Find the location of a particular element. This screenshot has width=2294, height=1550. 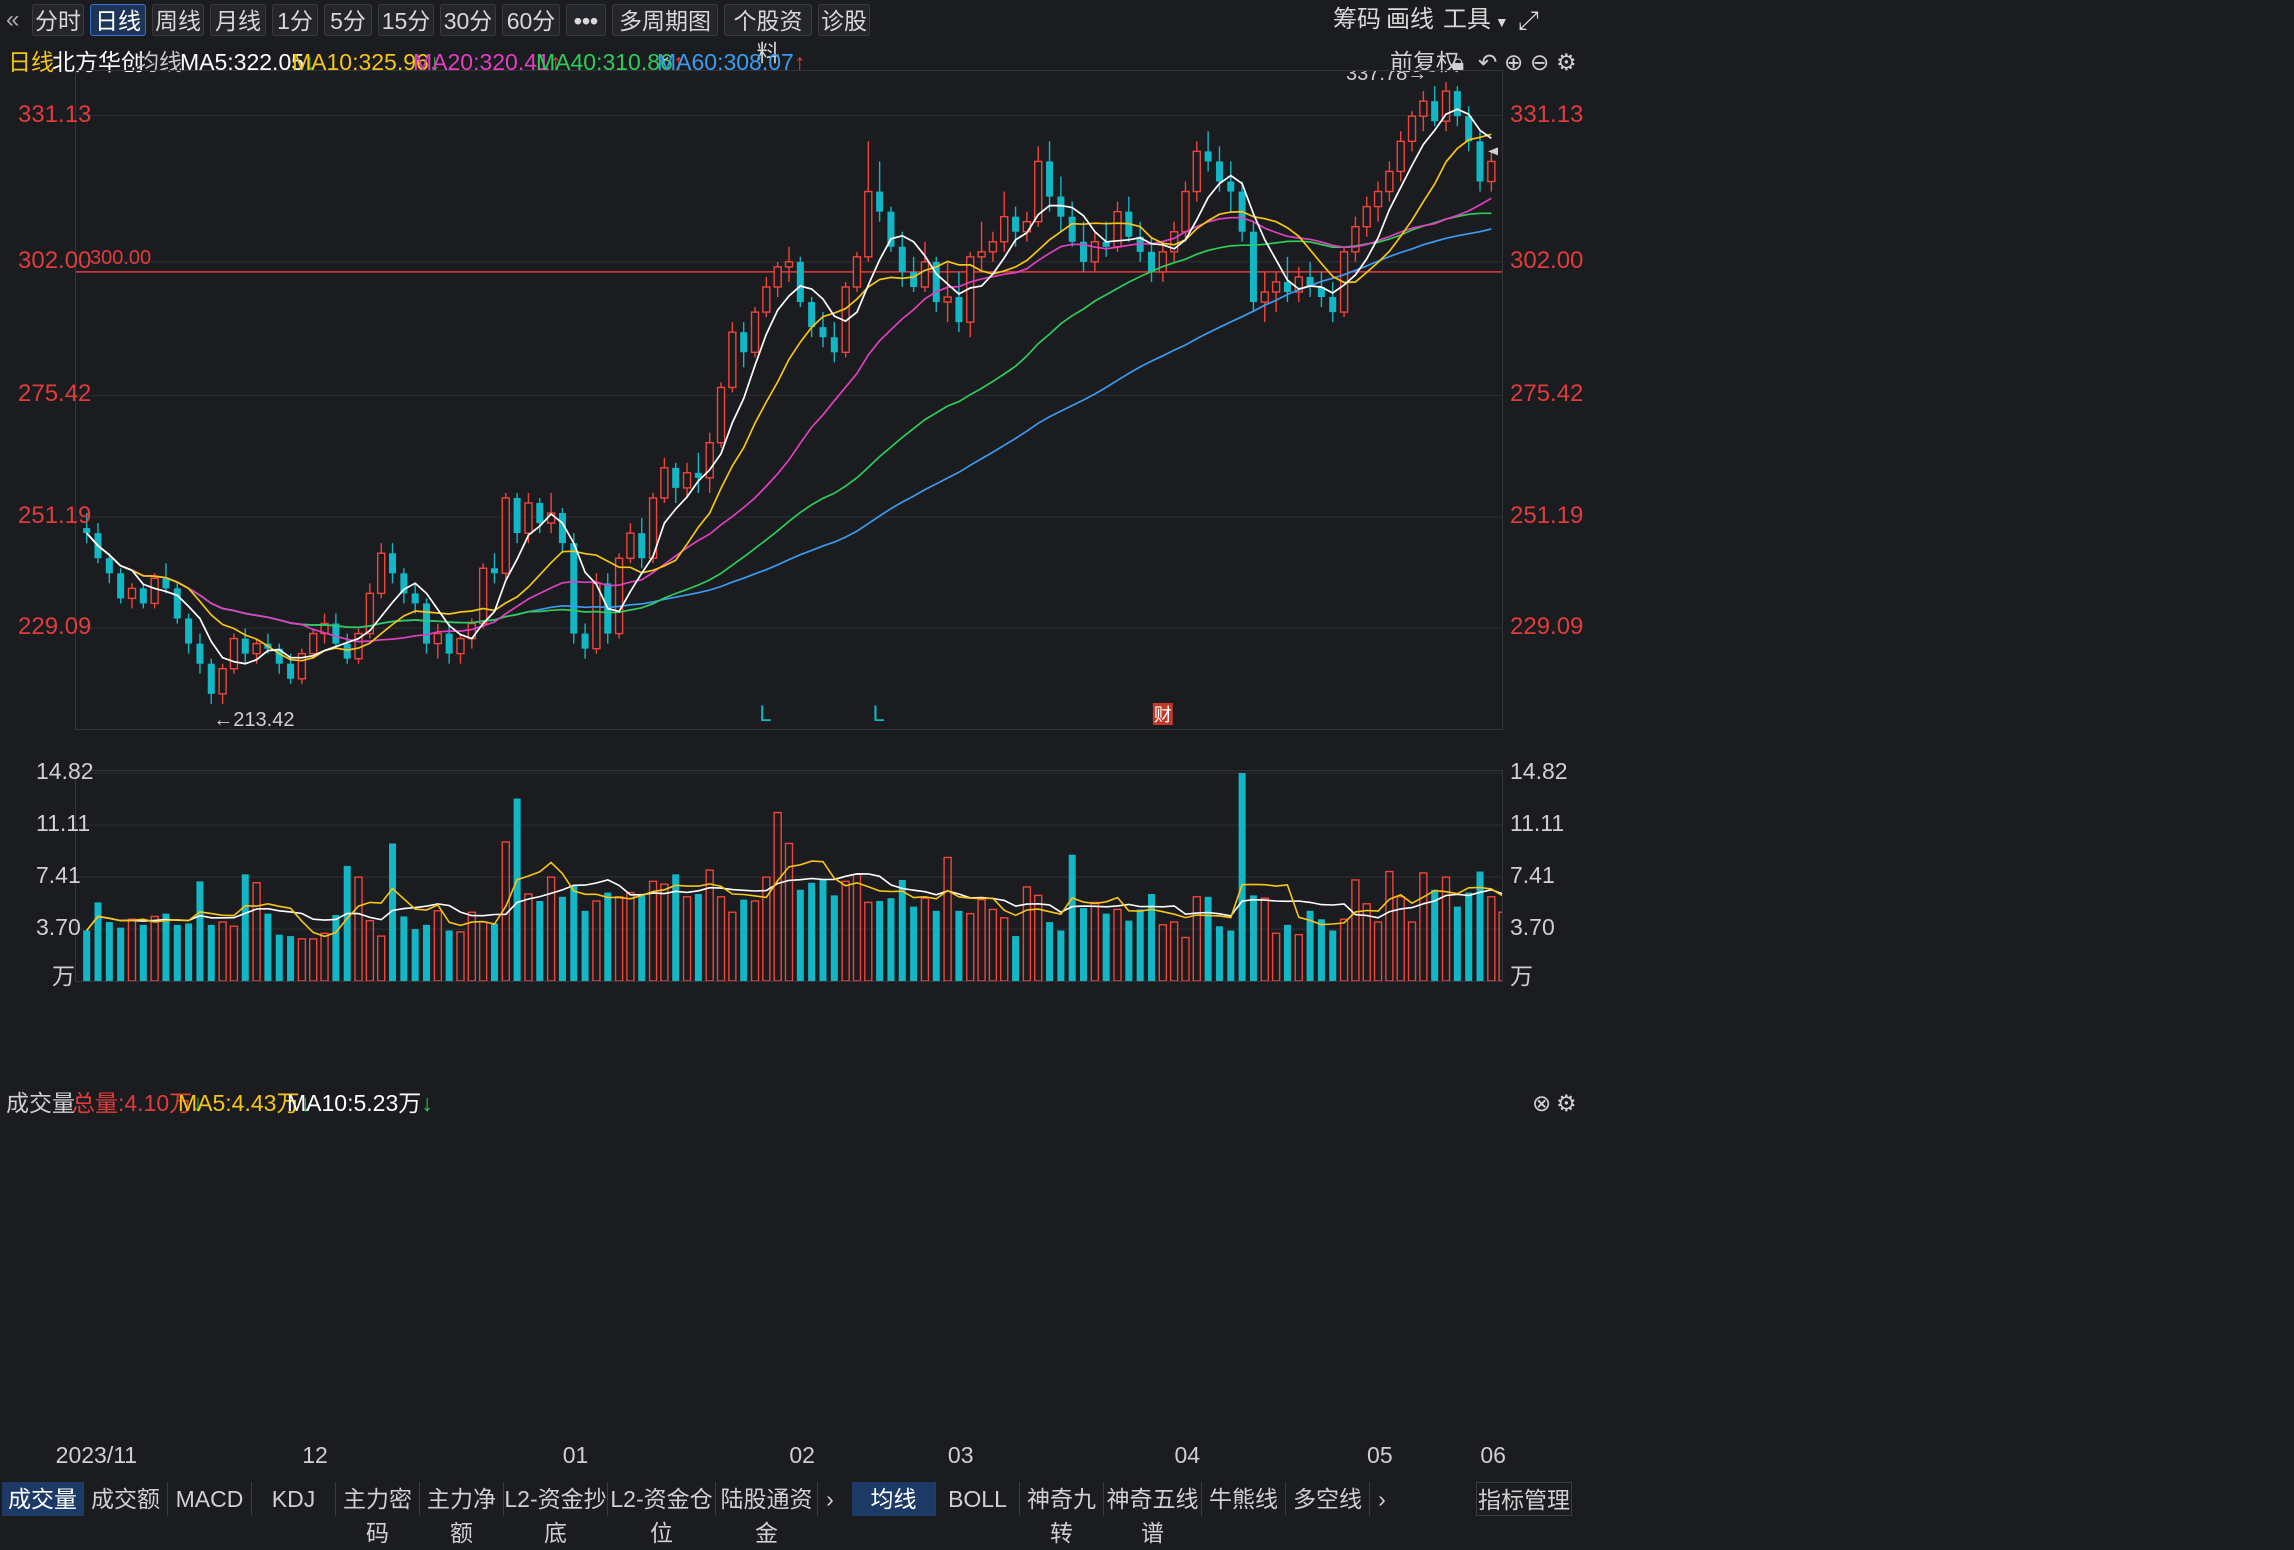

tab-monthly: 月线 is located at coordinates (238, 20).